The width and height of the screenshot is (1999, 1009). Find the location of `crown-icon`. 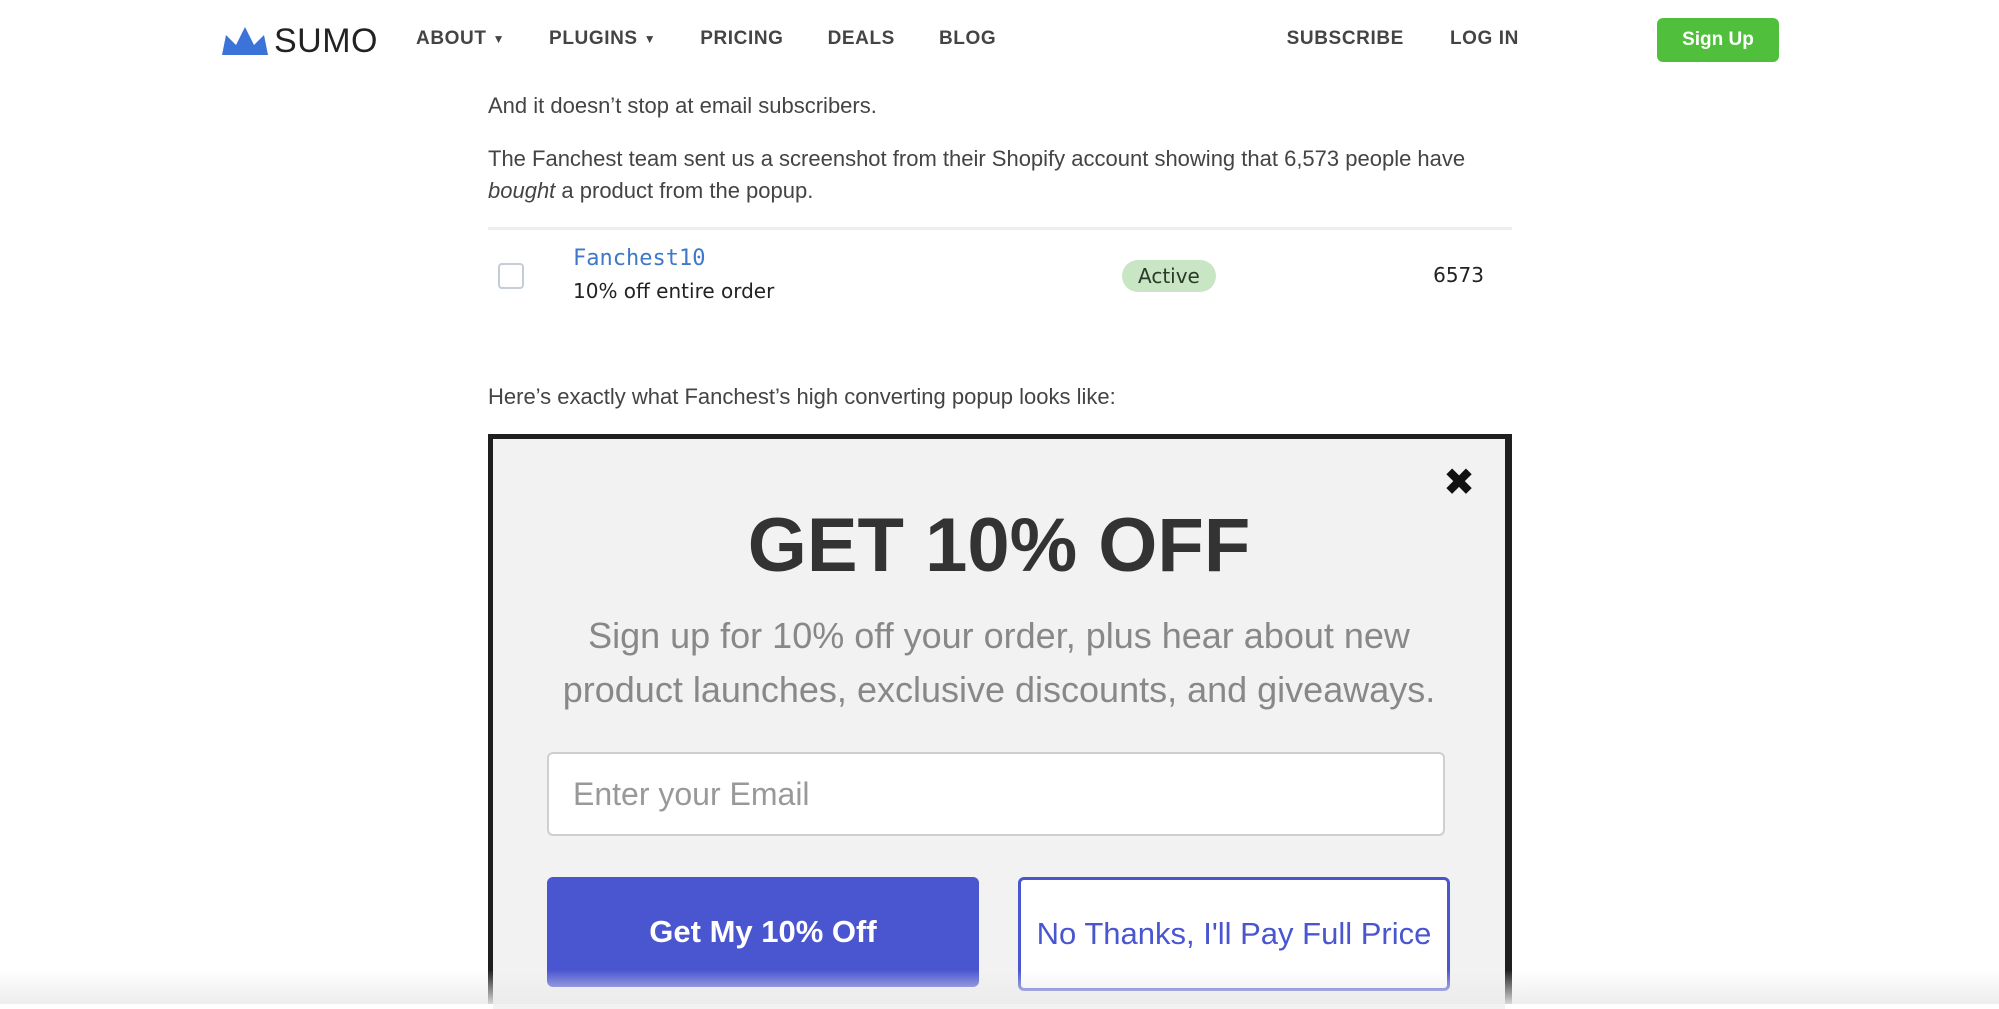

crown-icon is located at coordinates (245, 41).